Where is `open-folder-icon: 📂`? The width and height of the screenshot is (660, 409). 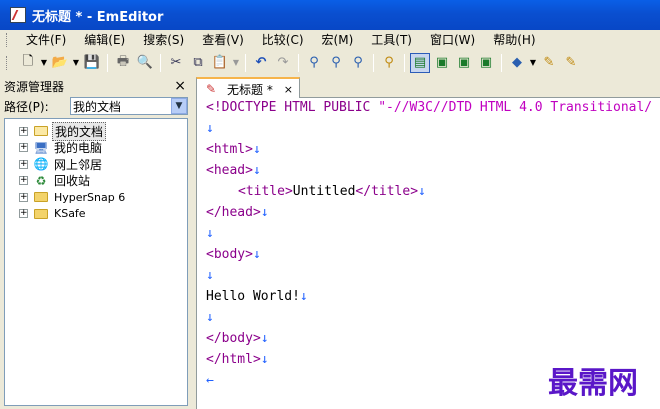
open-folder-icon: 📂 is located at coordinates (60, 63).